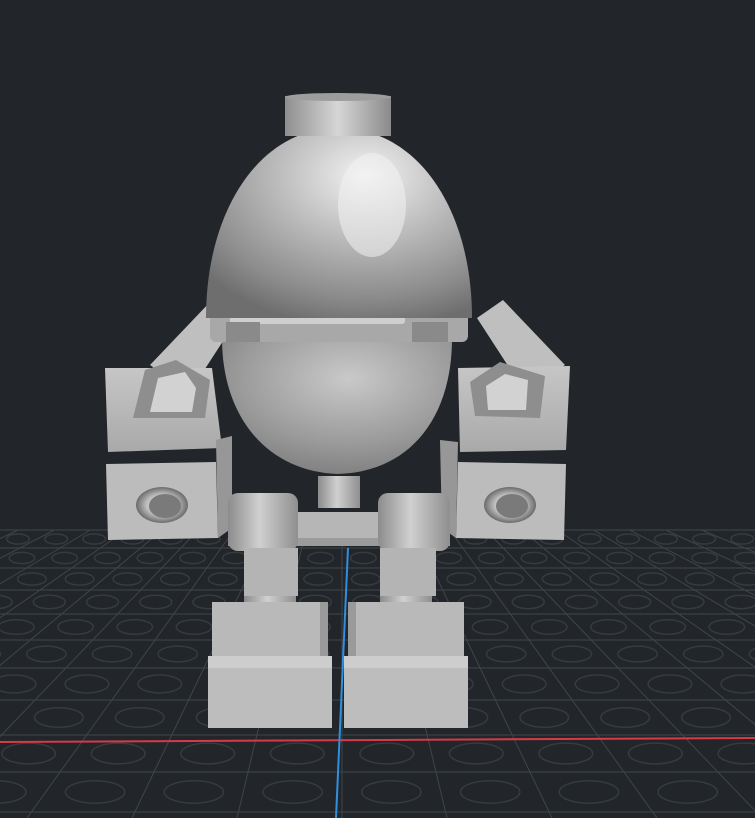 The image size is (755, 818). Describe the element at coordinates (271, 572) in the screenshot. I see `left-leg-block` at that location.